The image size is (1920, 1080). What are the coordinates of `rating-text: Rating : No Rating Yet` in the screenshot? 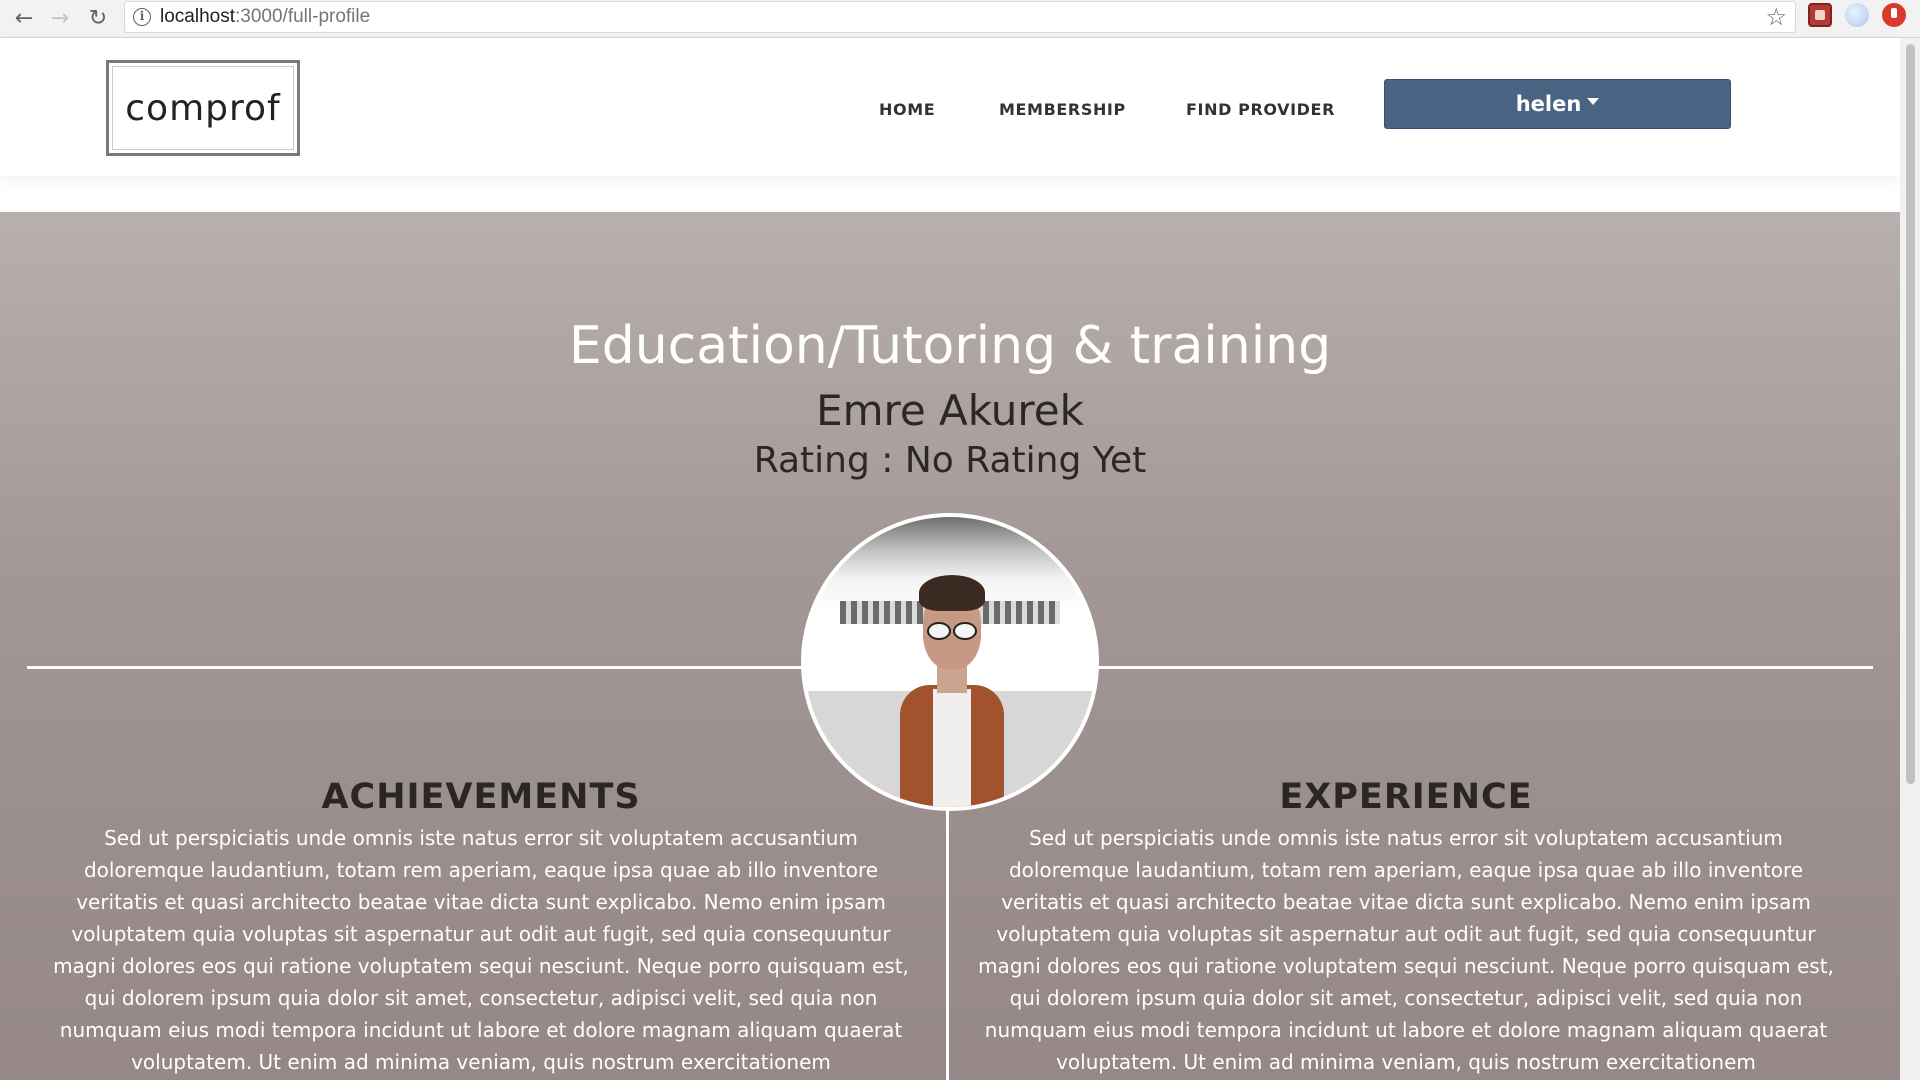 It's located at (950, 460).